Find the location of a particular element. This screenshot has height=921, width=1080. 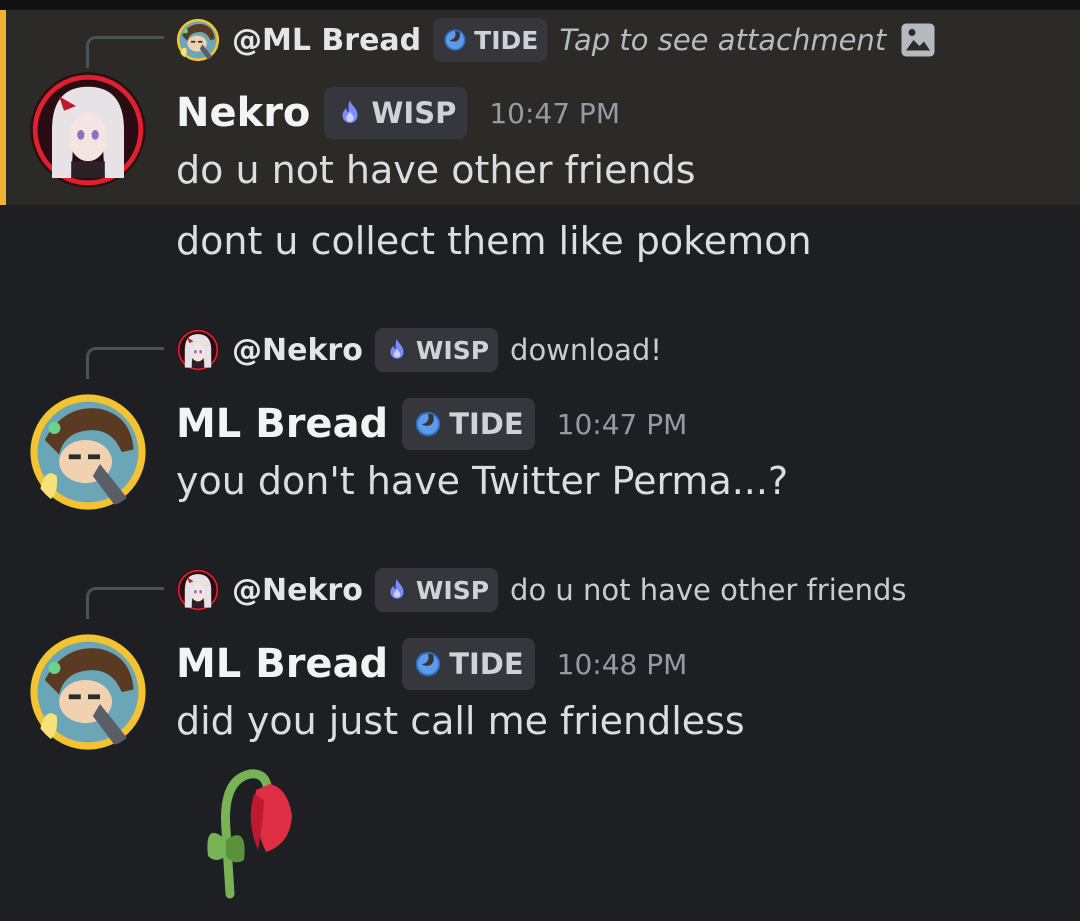

reply-text: do u not have other friends is located at coordinates (708, 590).